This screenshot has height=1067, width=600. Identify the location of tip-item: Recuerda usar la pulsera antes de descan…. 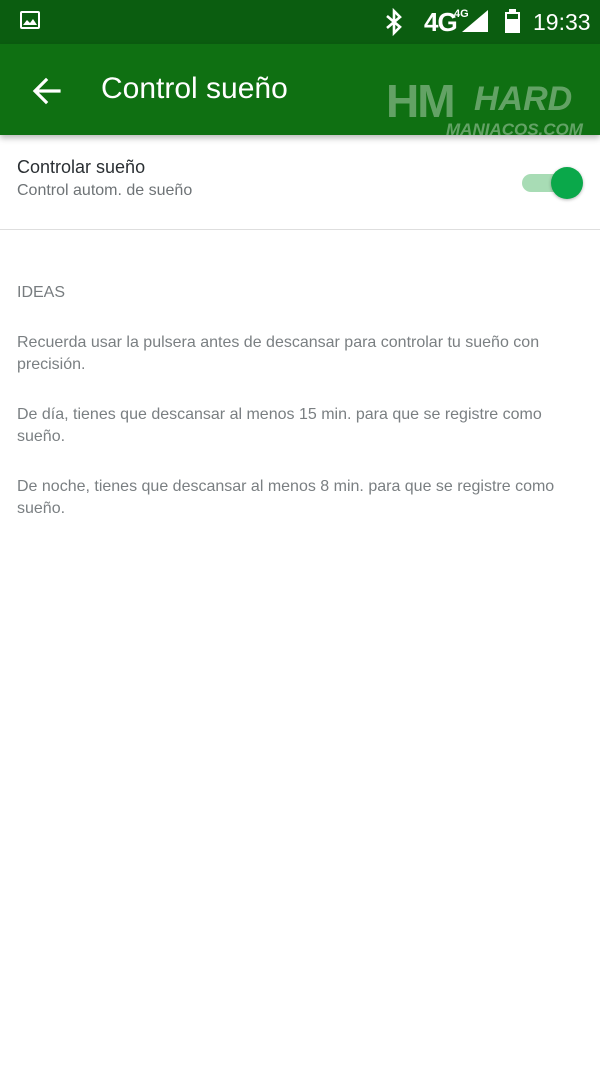
(278, 353).